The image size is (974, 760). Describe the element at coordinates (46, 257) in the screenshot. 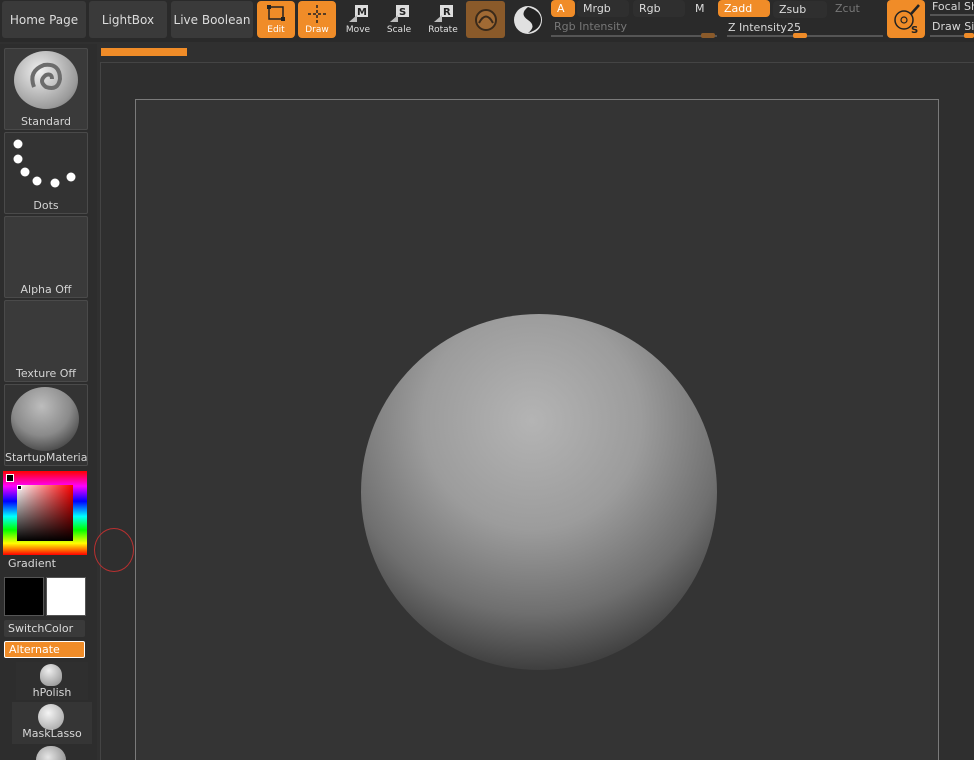

I see `alpha-selector: Alpha Off` at that location.